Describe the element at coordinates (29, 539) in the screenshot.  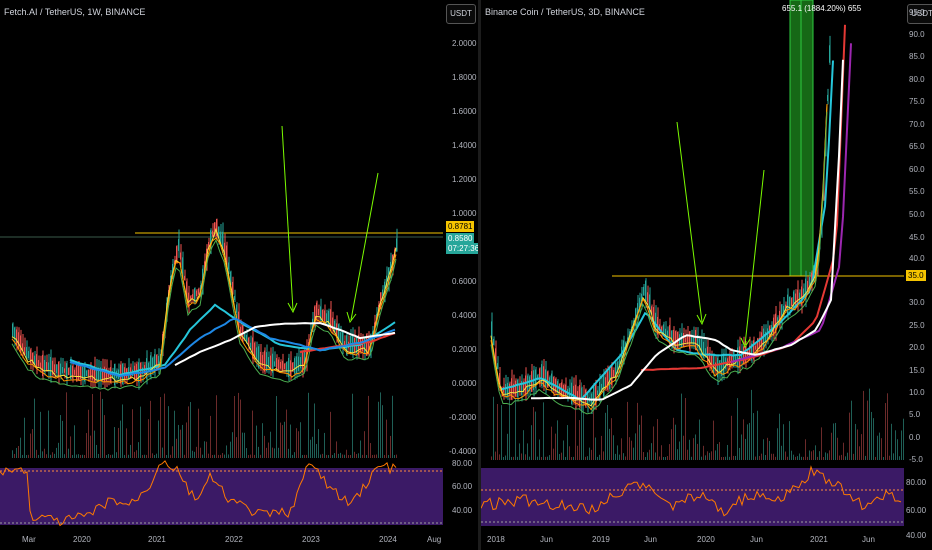
I see `left-time-tick: Mar` at that location.